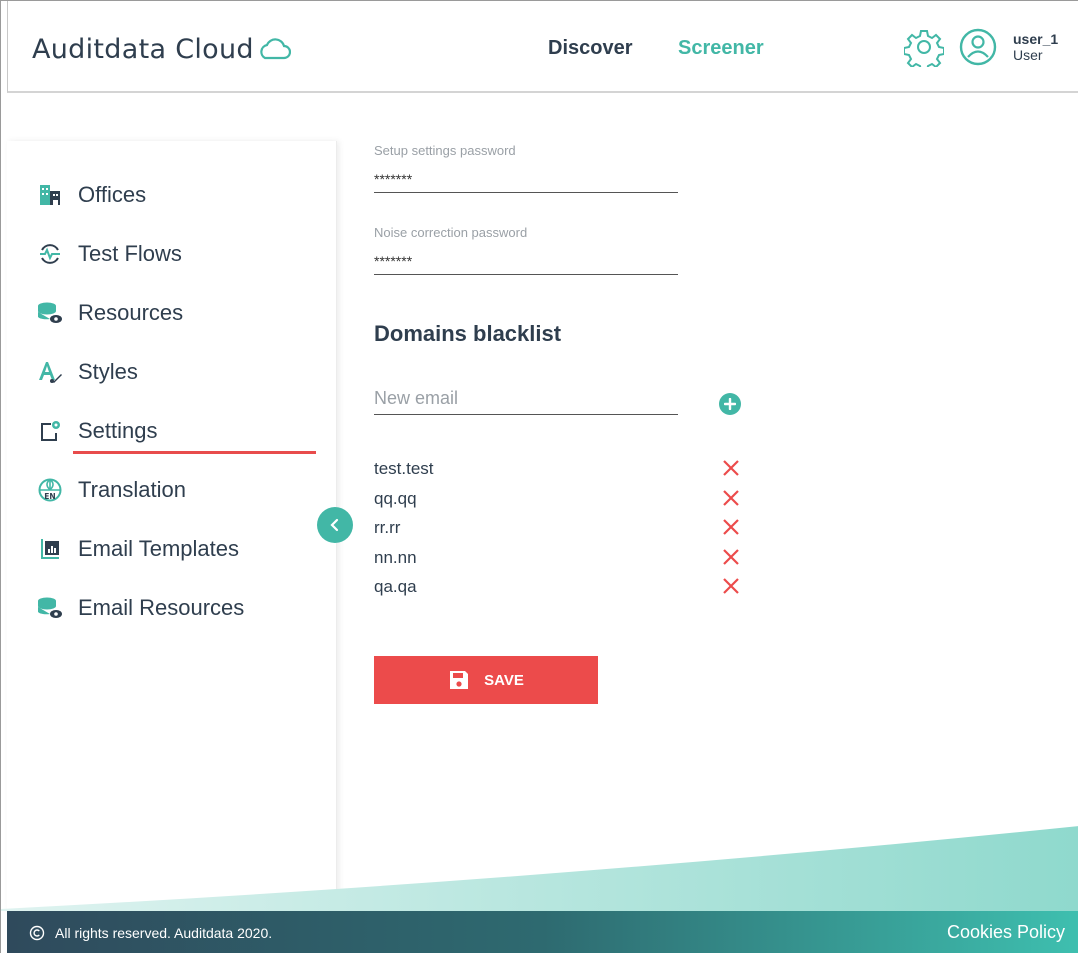 This screenshot has width=1078, height=953. I want to click on sidebar-collapse-button, so click(335, 525).